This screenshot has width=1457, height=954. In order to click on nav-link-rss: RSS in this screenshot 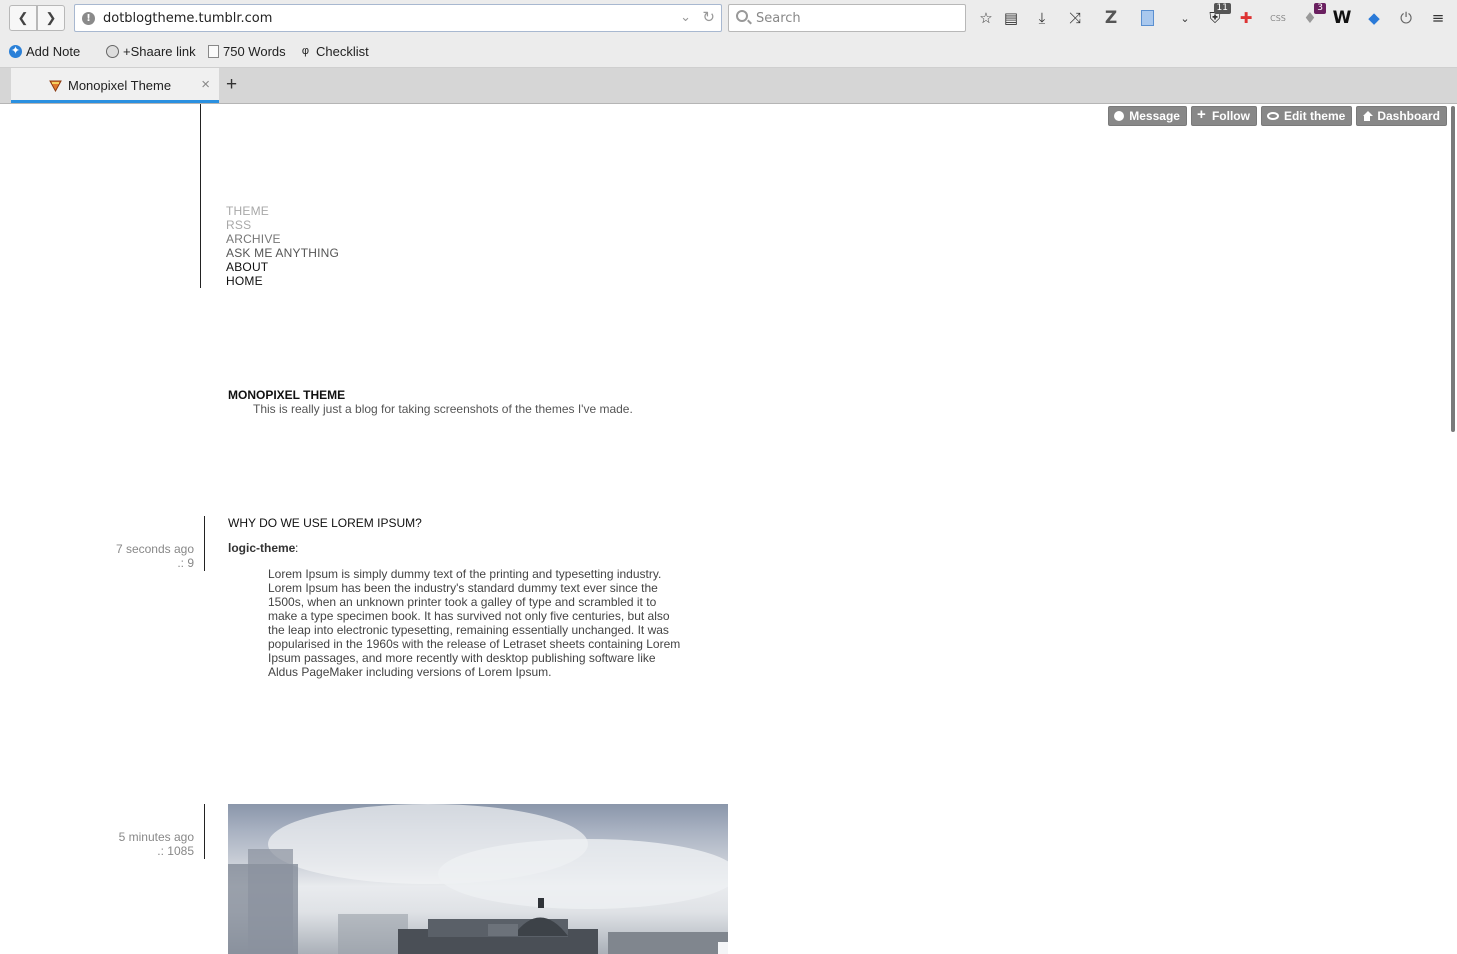, I will do `click(282, 225)`.